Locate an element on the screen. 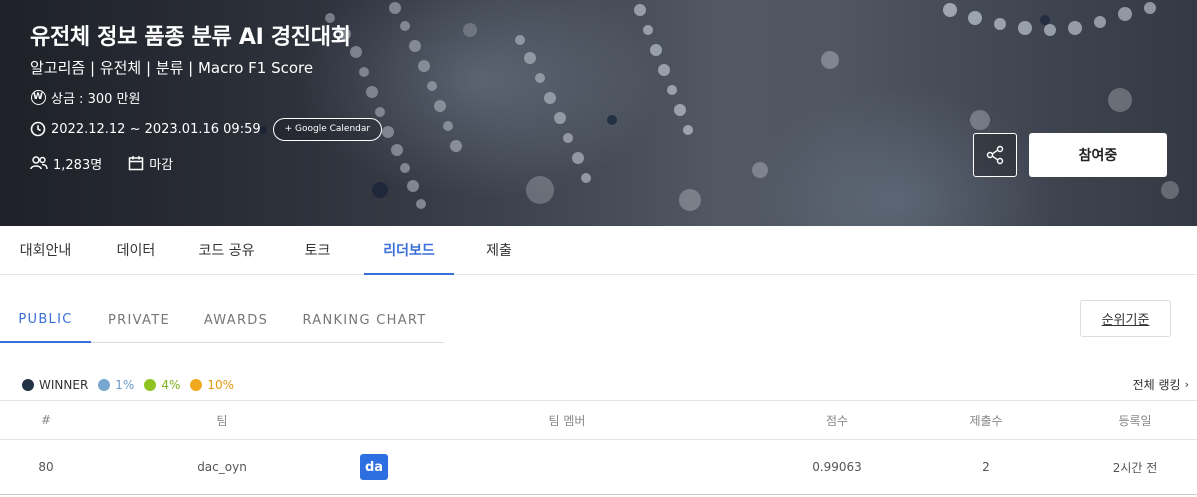 This screenshot has width=1197, height=497. competition-title: 유전체 정보 품종 분류 AI 경진대회 is located at coordinates (190, 37).